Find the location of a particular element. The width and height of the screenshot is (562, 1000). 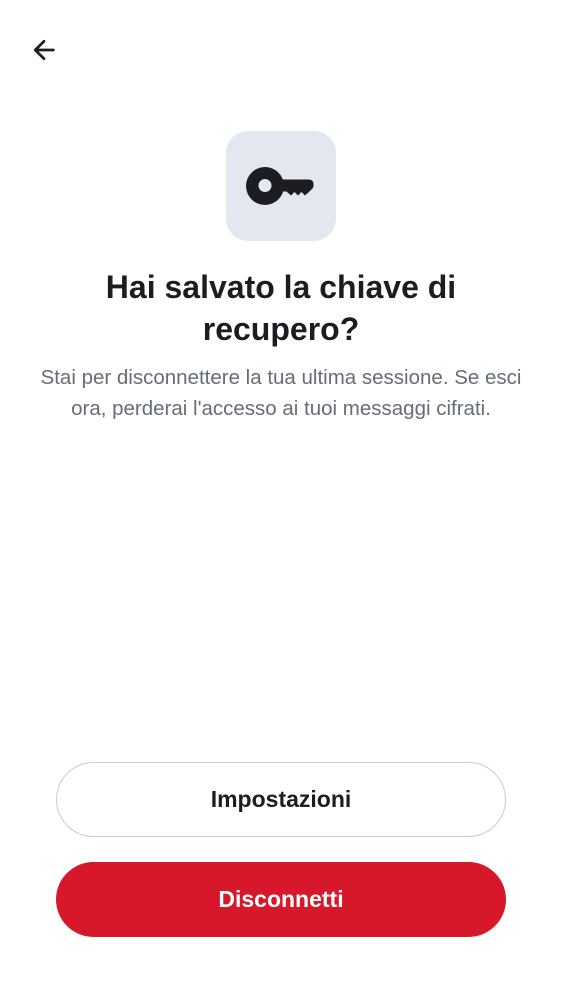

back-button is located at coordinates (44, 50).